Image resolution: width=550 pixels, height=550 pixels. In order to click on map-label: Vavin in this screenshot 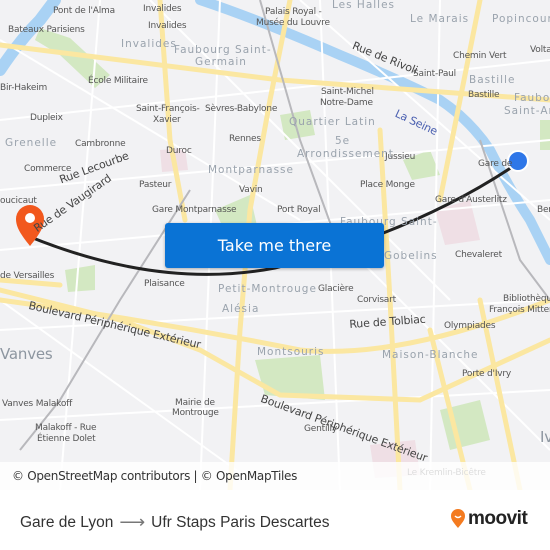, I will do `click(251, 190)`.